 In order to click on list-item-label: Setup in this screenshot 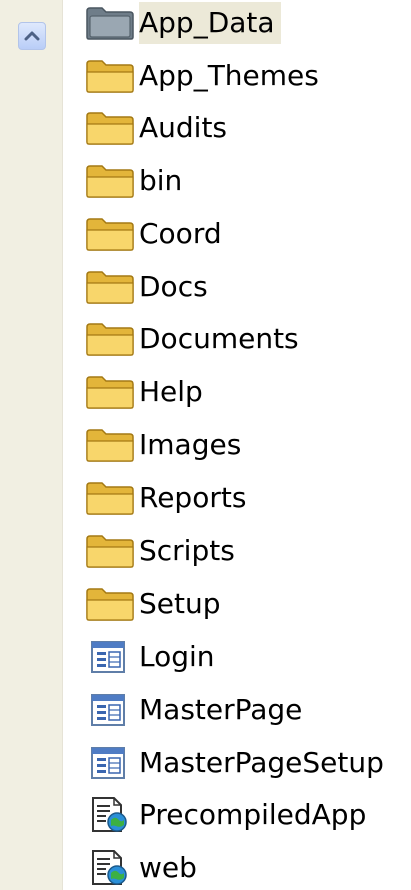, I will do `click(180, 603)`.